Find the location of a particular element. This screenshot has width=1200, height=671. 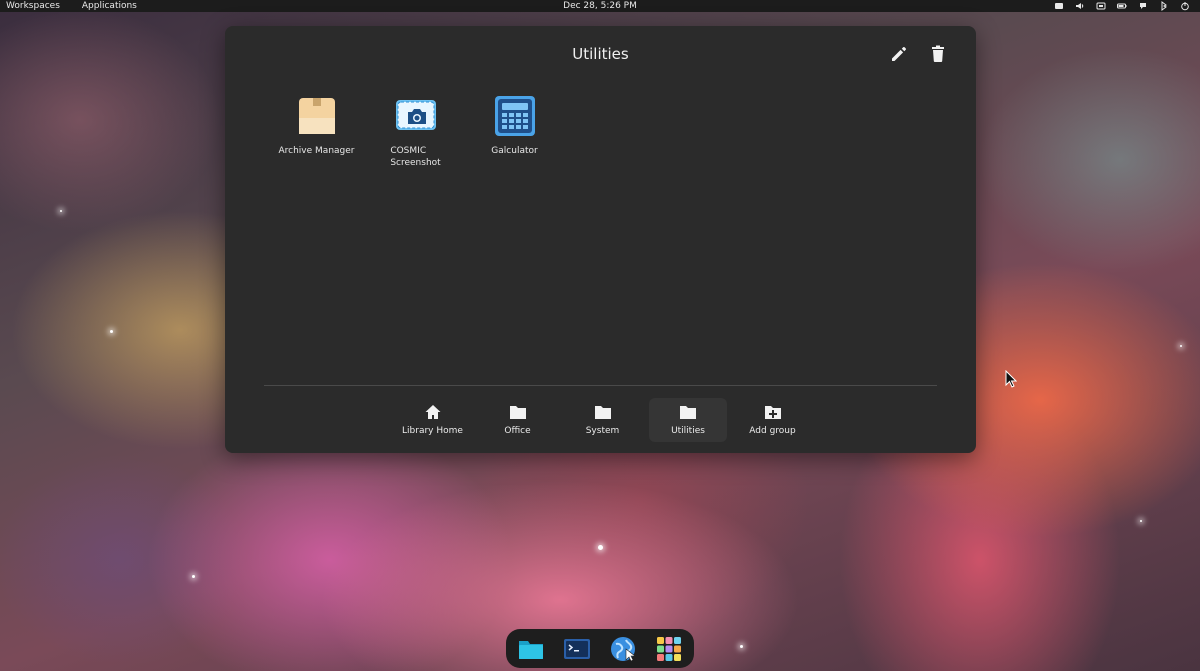

clock: Dec 28, 5:26 PM is located at coordinates (600, 6).